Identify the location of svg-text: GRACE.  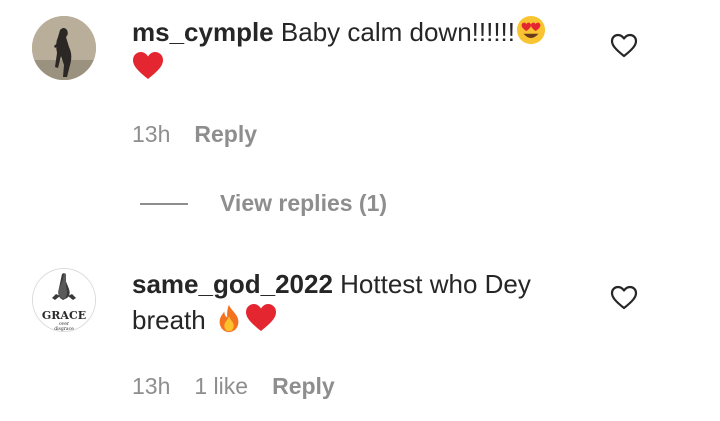
(64, 315).